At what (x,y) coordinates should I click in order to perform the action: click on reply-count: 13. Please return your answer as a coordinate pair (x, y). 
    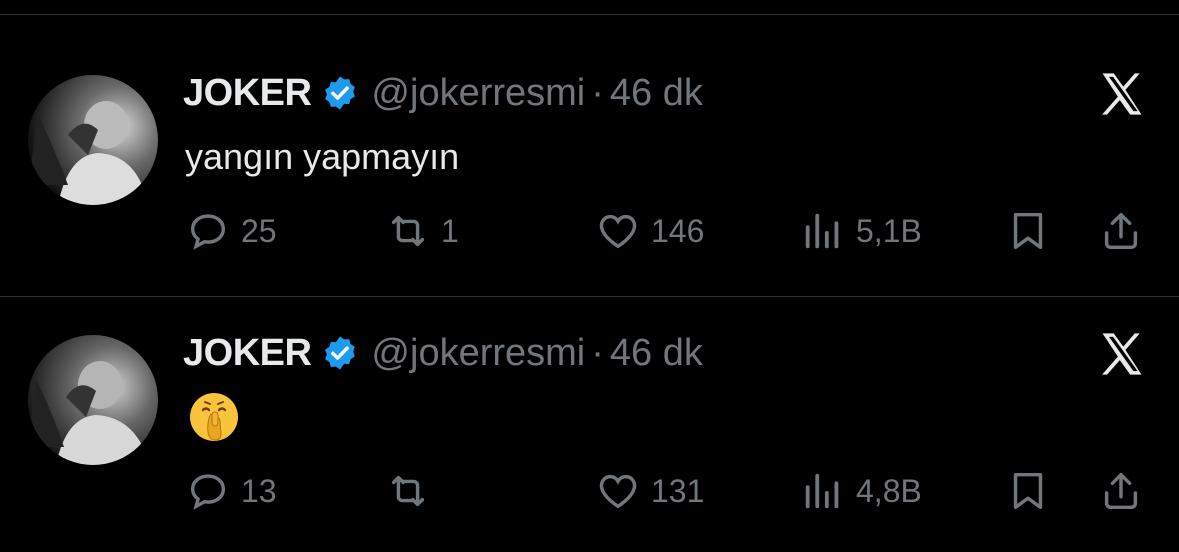
    Looking at the image, I should click on (259, 490).